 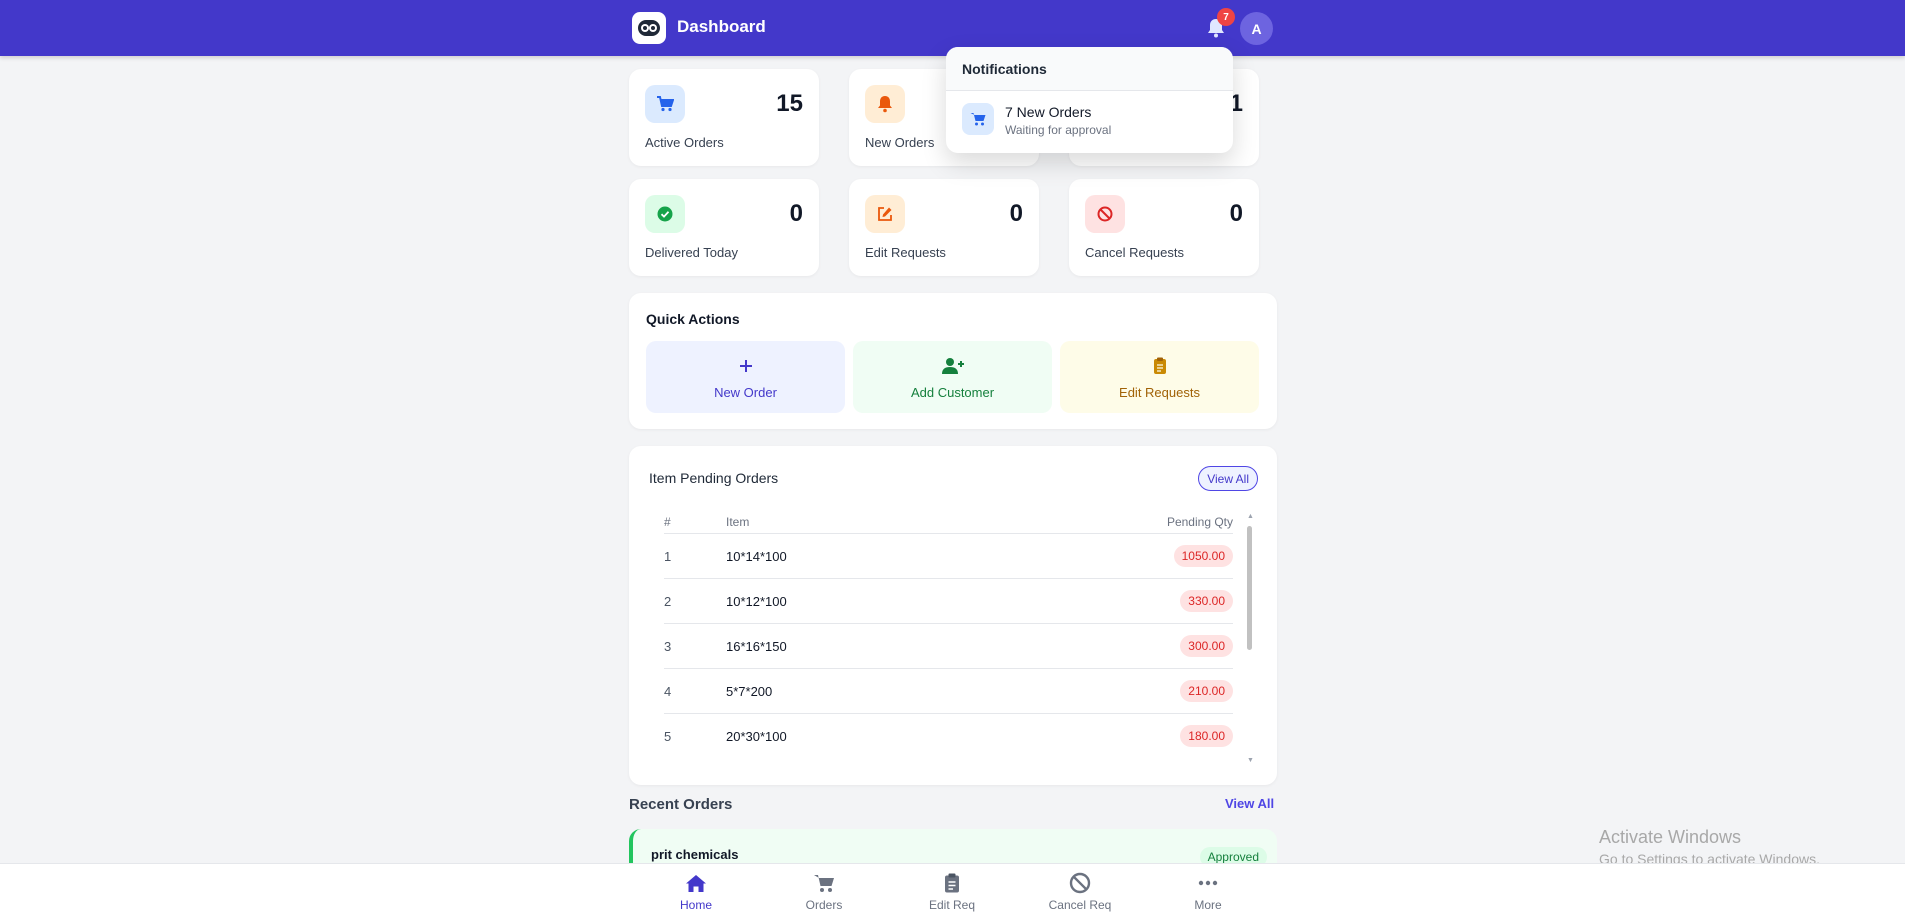 I want to click on stat-value: 15, so click(x=789, y=103).